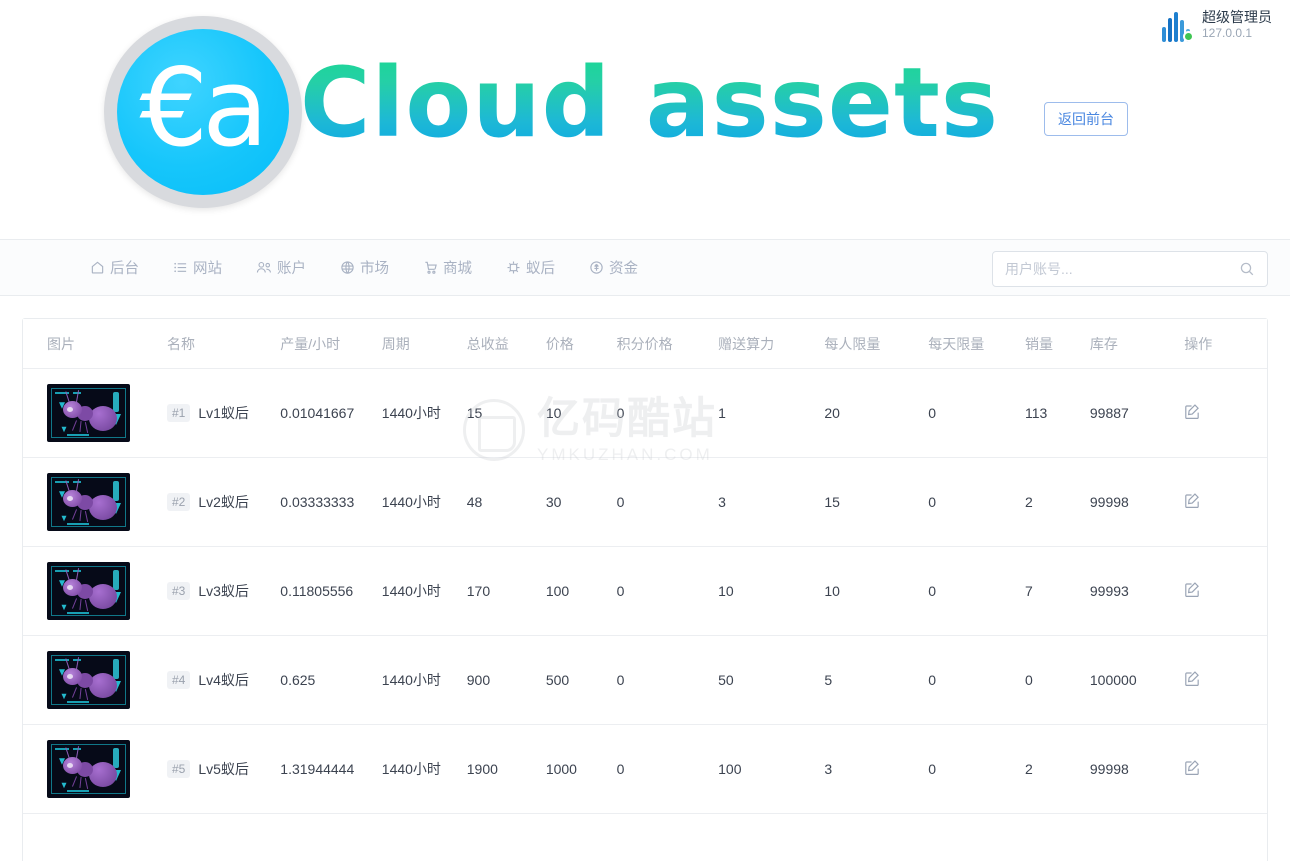 Image resolution: width=1290 pixels, height=861 pixels. What do you see at coordinates (1086, 119) in the screenshot?
I see `back-to-frontend-button: 返回前台` at bounding box center [1086, 119].